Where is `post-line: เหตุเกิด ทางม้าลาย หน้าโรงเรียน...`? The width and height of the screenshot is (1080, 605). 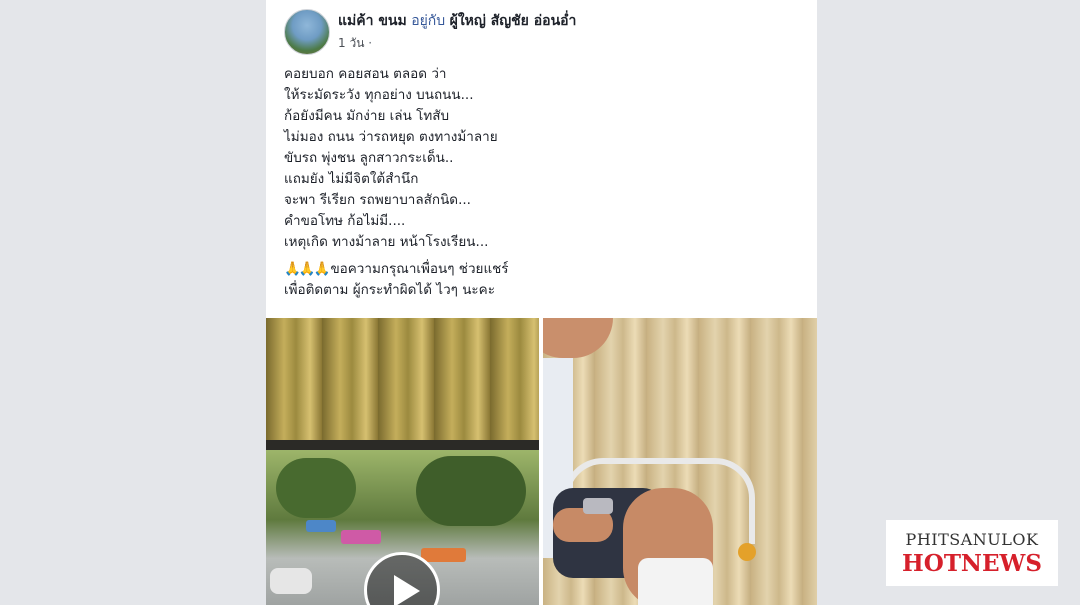 post-line: เหตุเกิด ทางม้าลาย หน้าโรงเรียน... is located at coordinates (386, 242).